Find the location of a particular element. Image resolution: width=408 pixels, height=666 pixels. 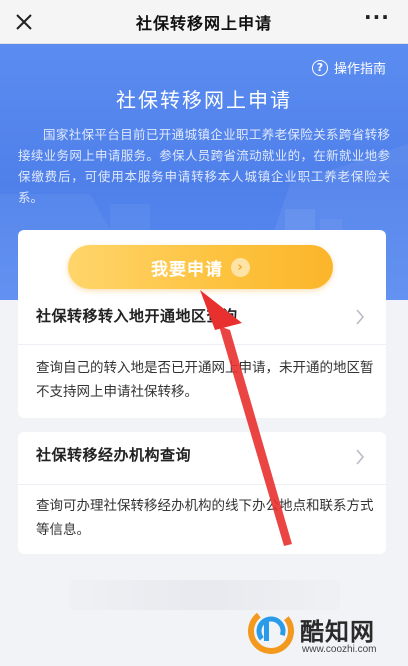

agency-query-description: 查询可办理社保转移经办机构的线下办公地点和联系方式等信息。 is located at coordinates (205, 518).